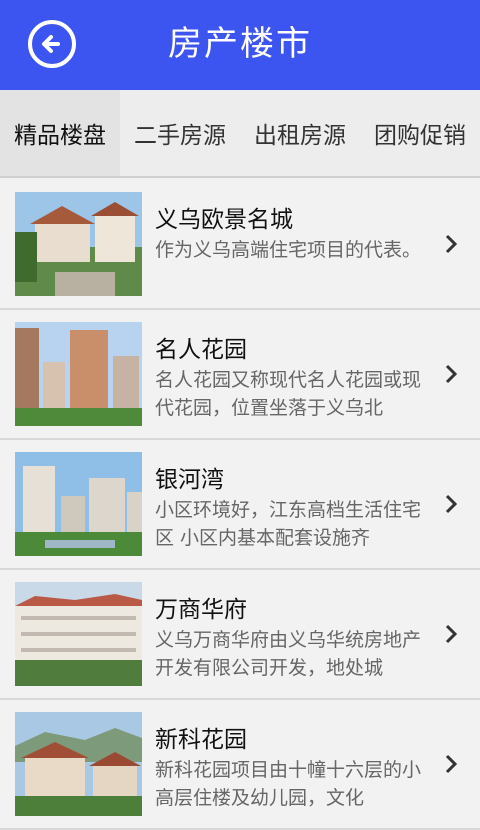  What do you see at coordinates (189, 480) in the screenshot?
I see `listing-title: 银河湾` at bounding box center [189, 480].